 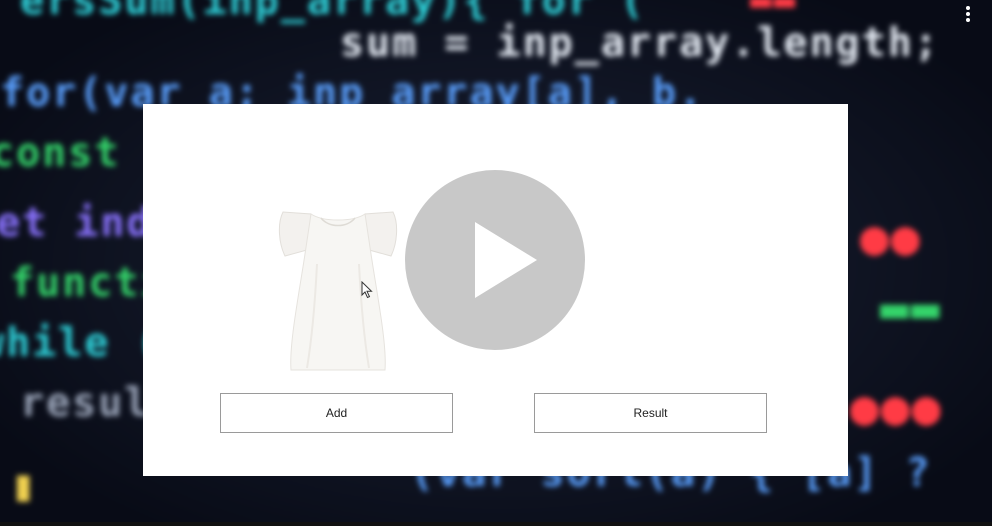 What do you see at coordinates (891, 238) in the screenshot?
I see `code-blob: ●●` at bounding box center [891, 238].